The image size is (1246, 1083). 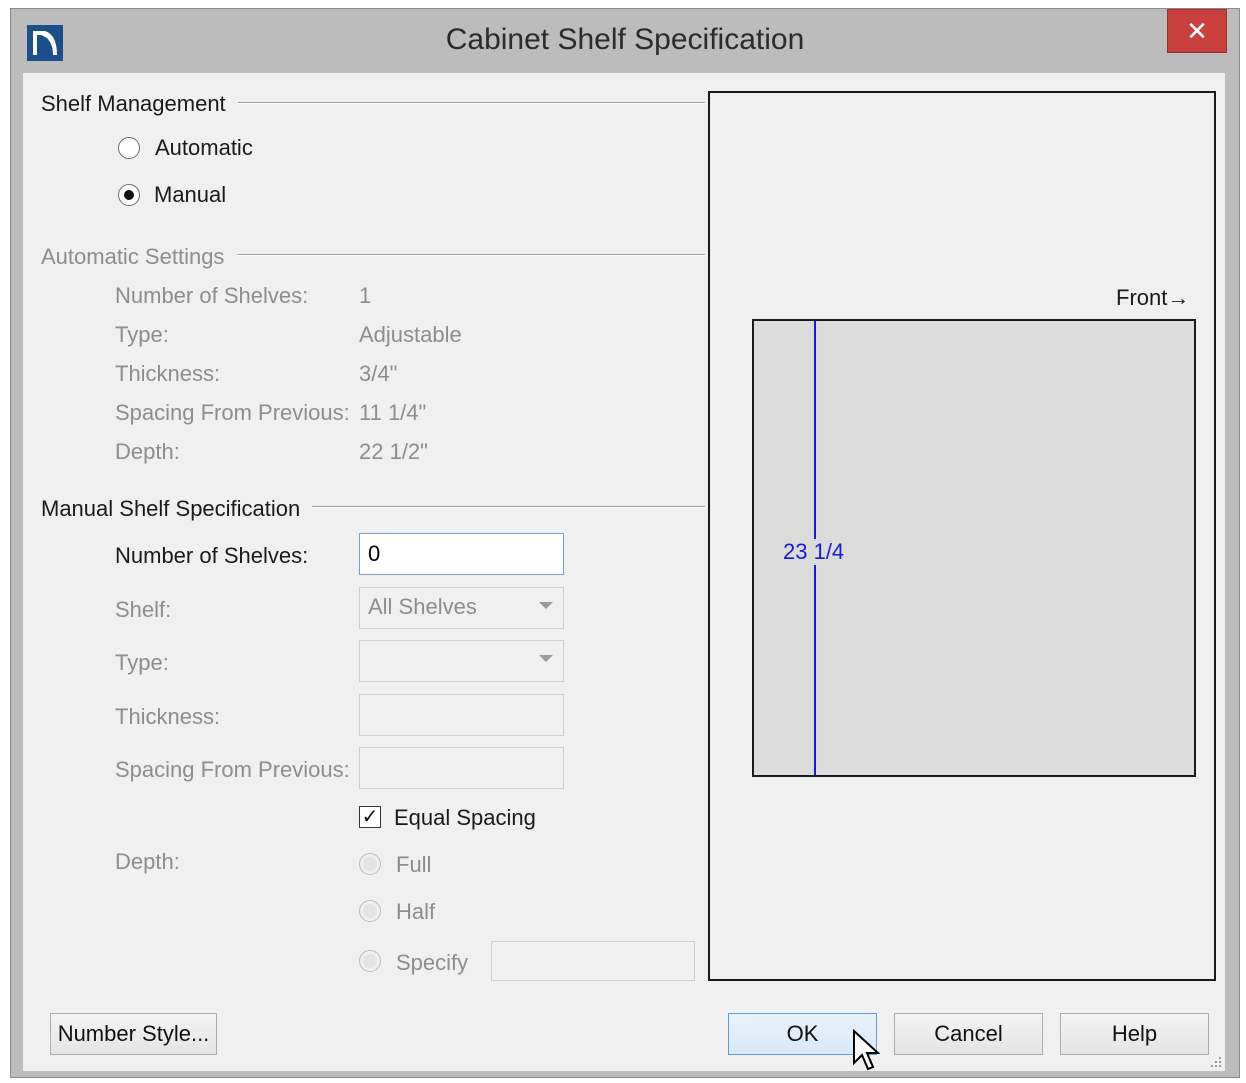 What do you see at coordinates (129, 195) in the screenshot?
I see `manual-radio` at bounding box center [129, 195].